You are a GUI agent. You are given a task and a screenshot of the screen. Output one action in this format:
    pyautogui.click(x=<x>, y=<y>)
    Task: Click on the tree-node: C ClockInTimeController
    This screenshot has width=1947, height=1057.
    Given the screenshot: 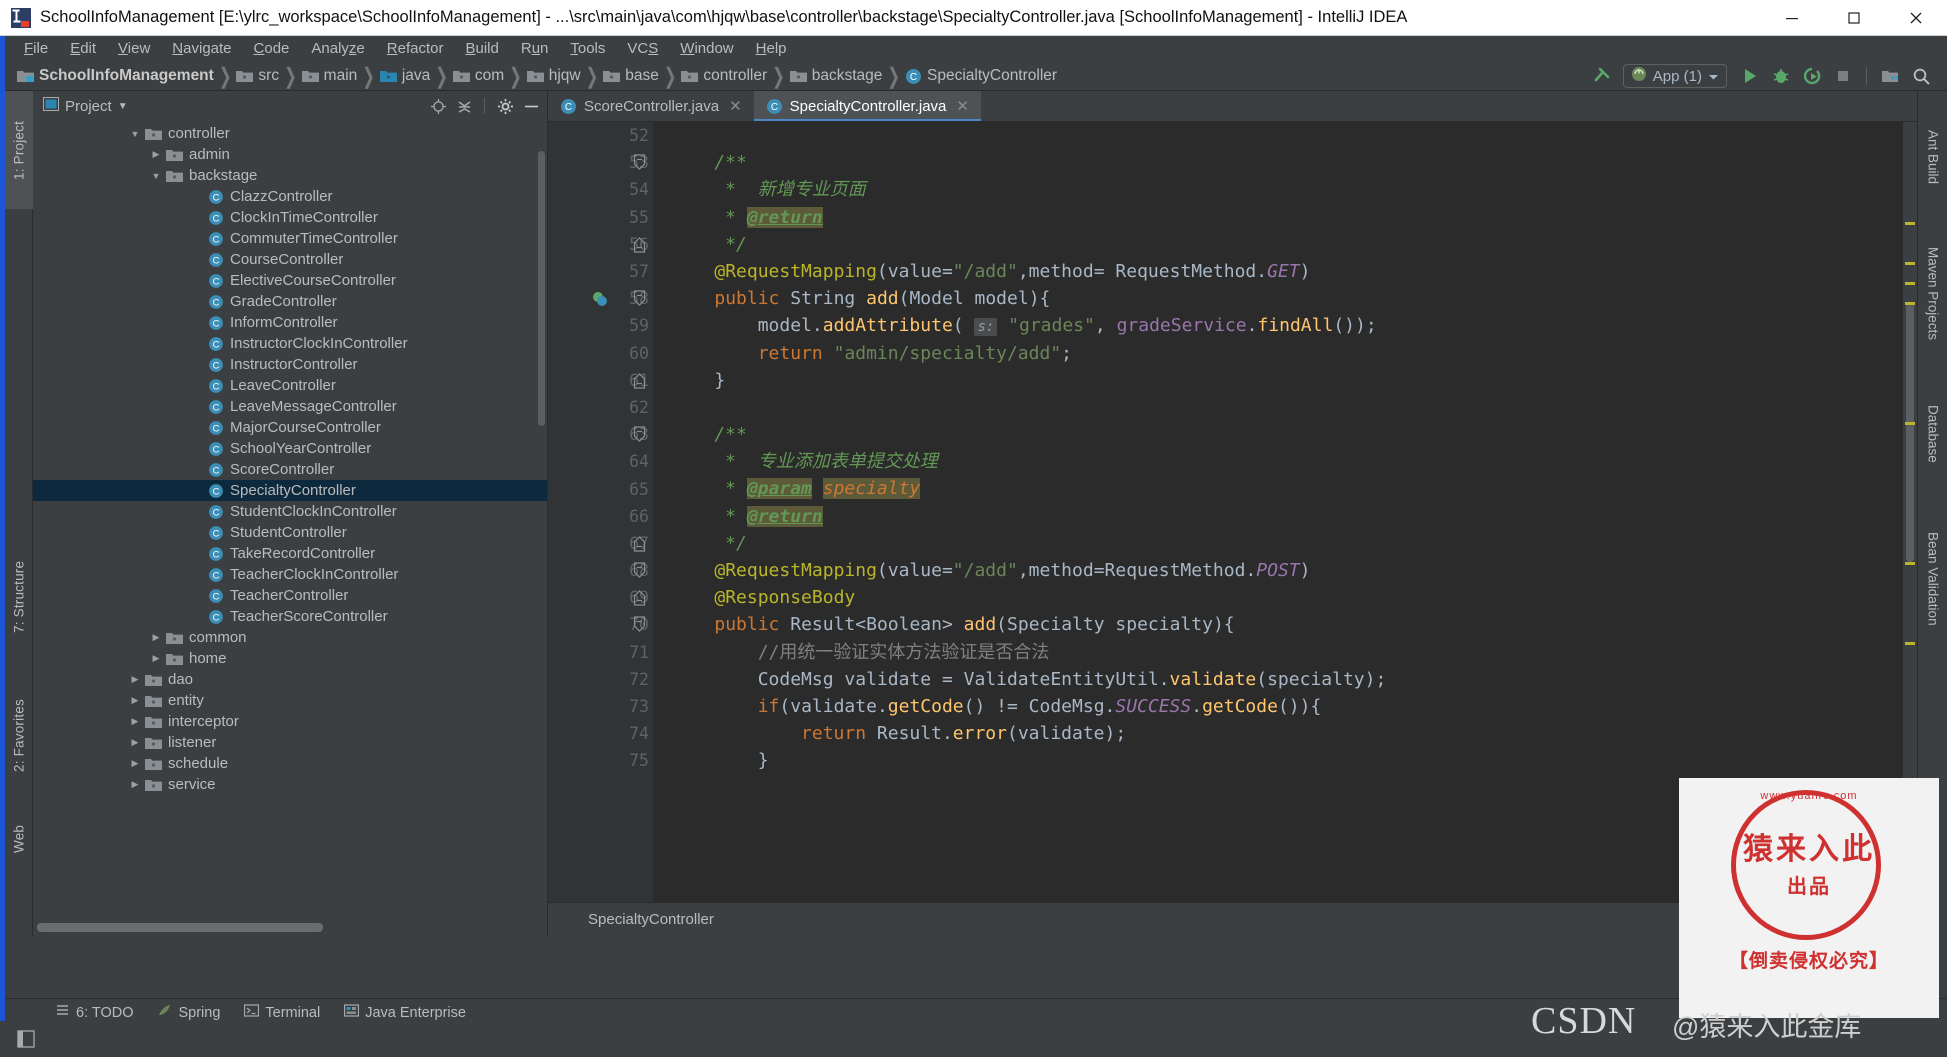 What is the action you would take?
    pyautogui.click(x=290, y=217)
    